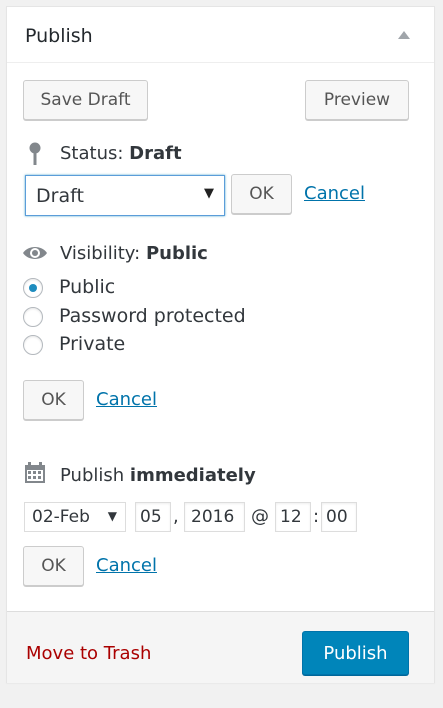 This screenshot has width=443, height=708. I want to click on month-select: 02-Feb ▼, so click(75, 517).